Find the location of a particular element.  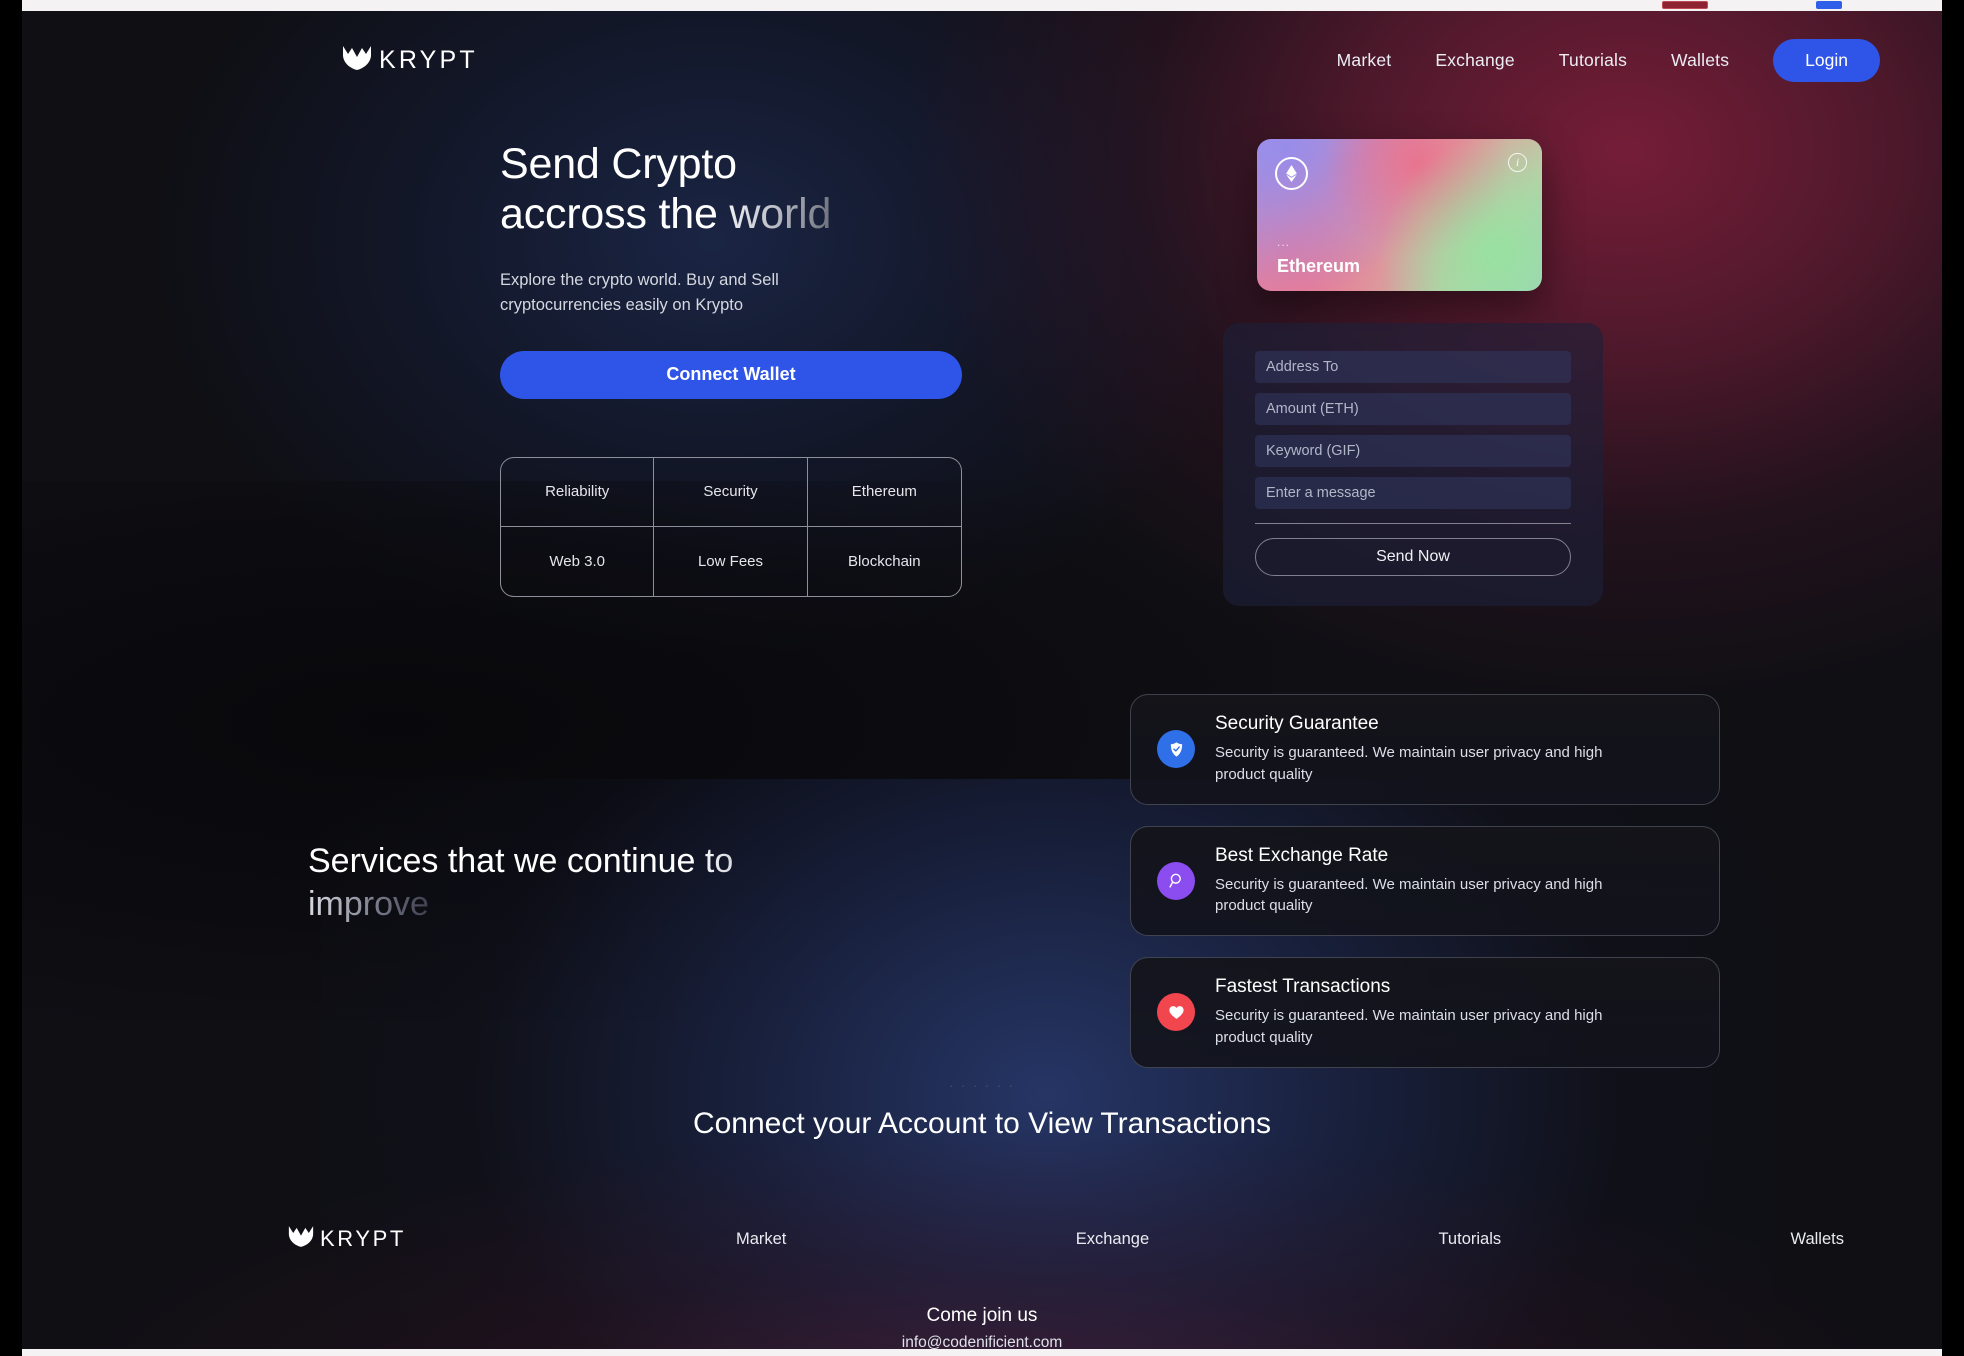

ethereum-icon is located at coordinates (1291, 173).